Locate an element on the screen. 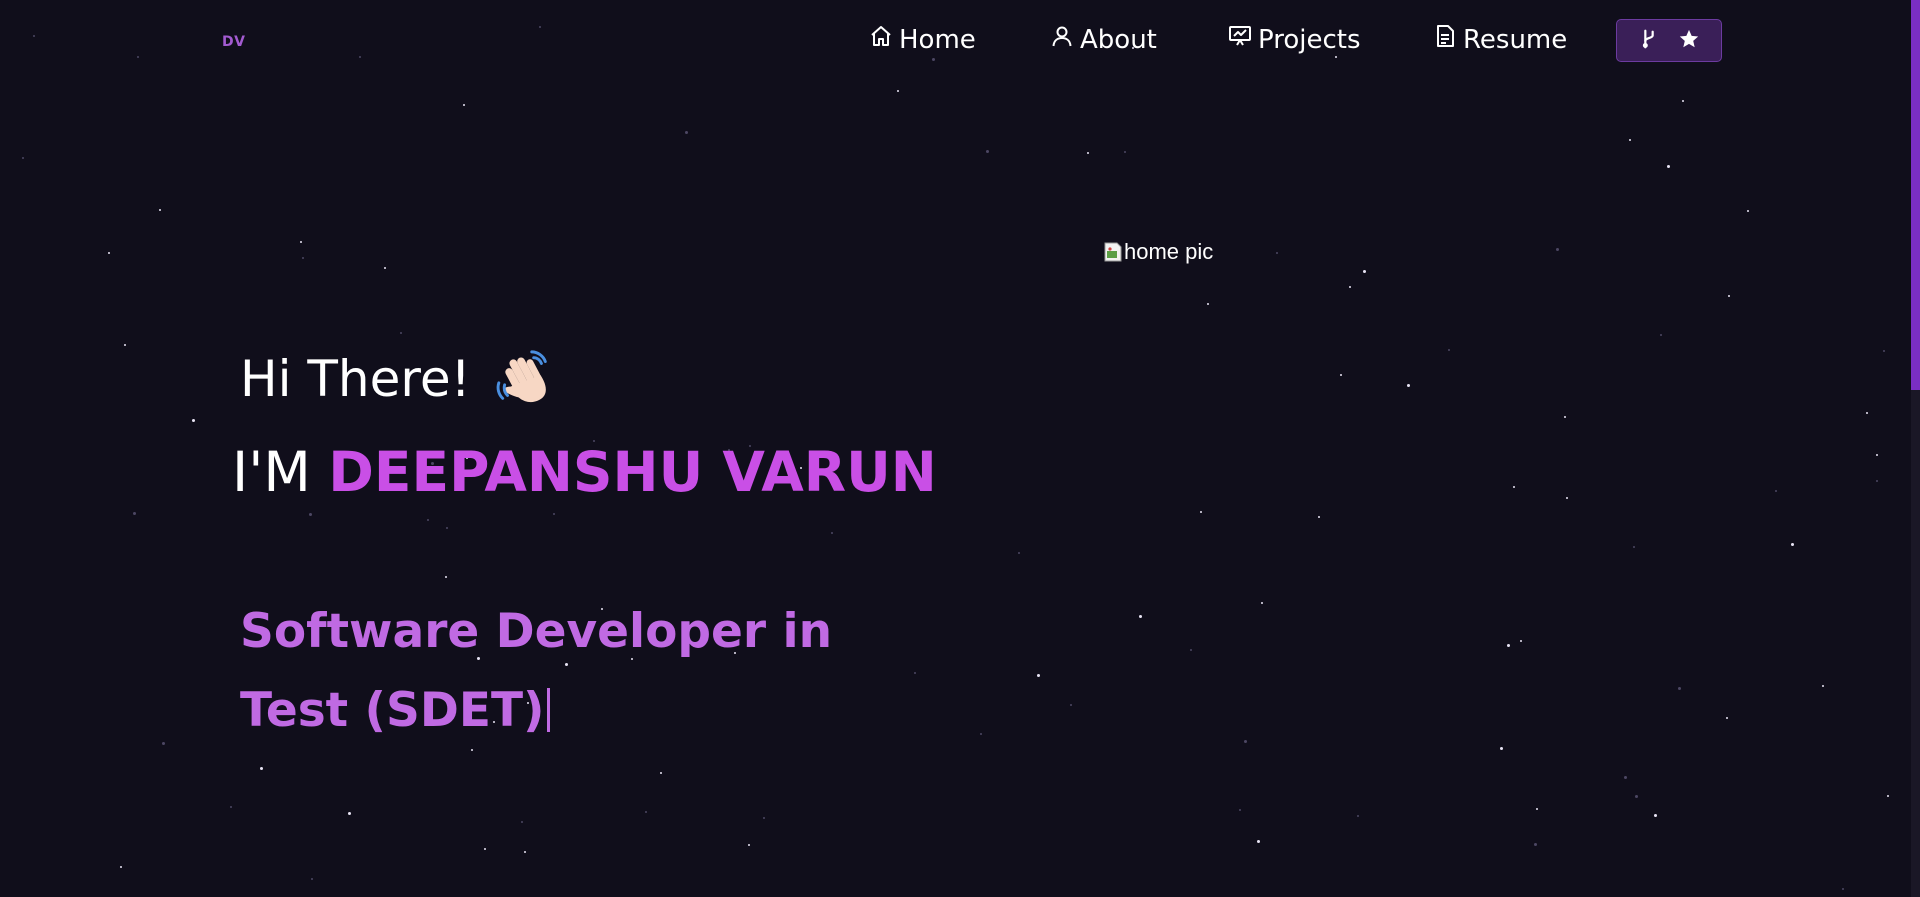 This screenshot has width=1920, height=897. nav-resume-label: Resume is located at coordinates (1515, 39).